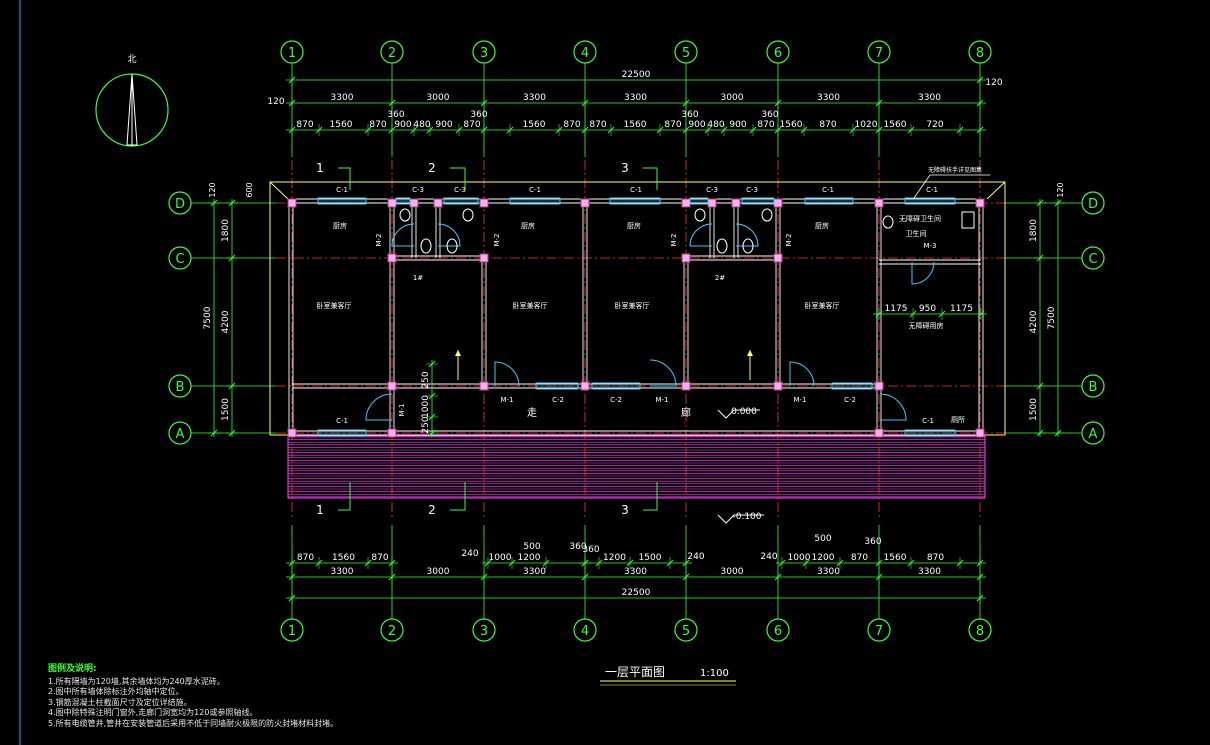 The image size is (1210, 745). Describe the element at coordinates (120, 702) in the screenshot. I see `note-line: 3.钢筋混凝土柱截面尺寸及定位详结施。` at that location.